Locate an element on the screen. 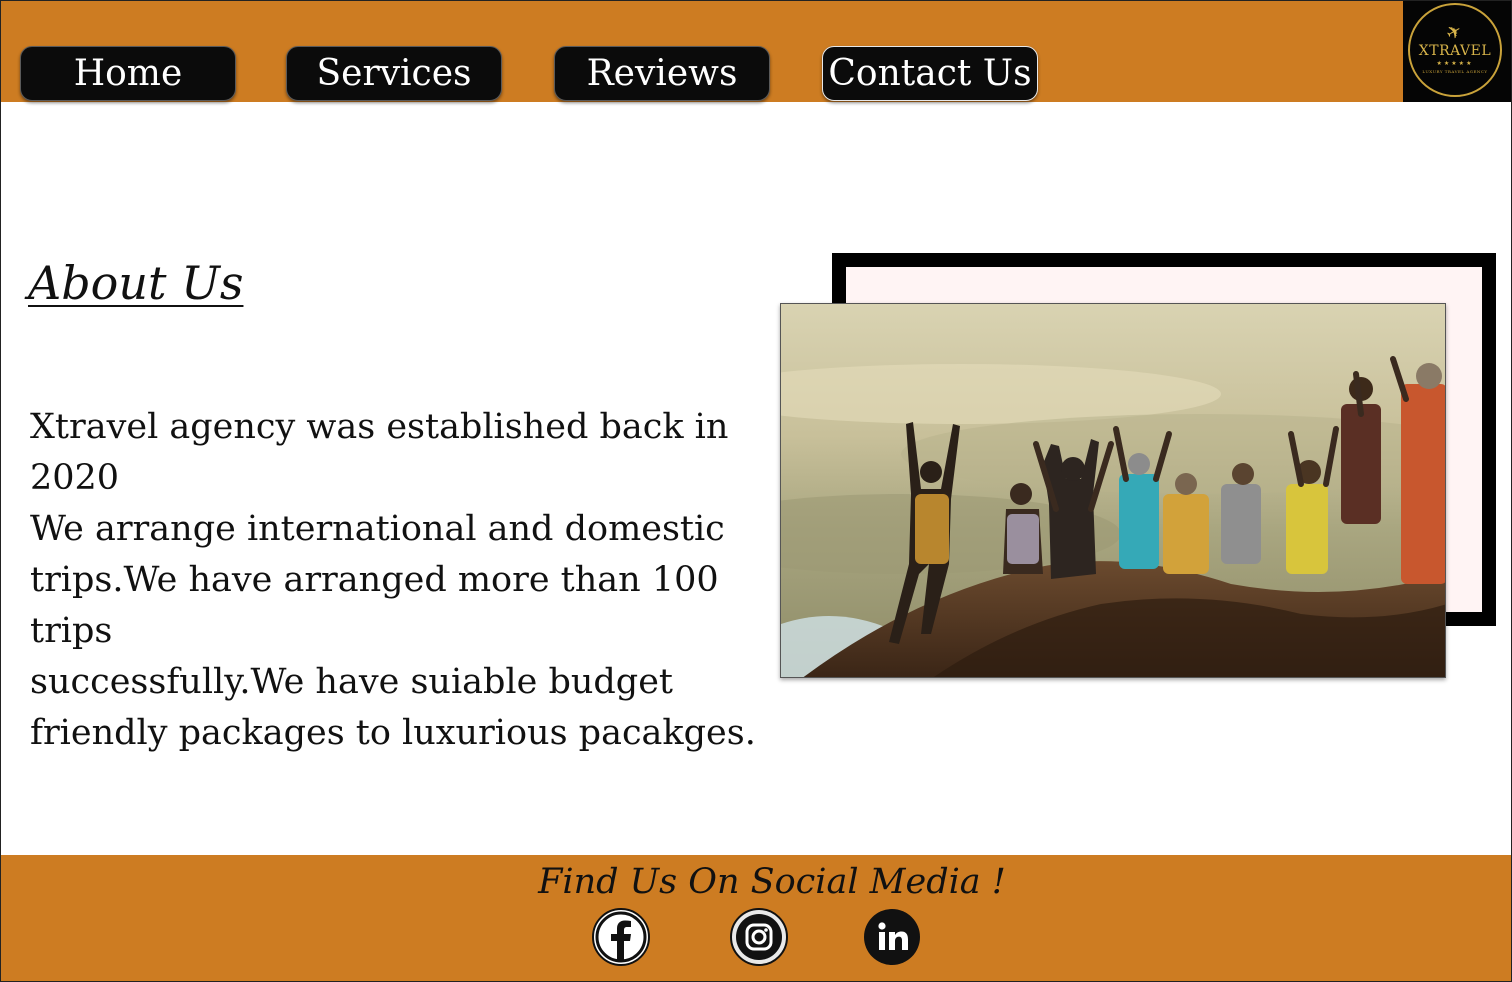 Image resolution: width=1512 pixels, height=982 pixels. nav-contact-label: Contact Us is located at coordinates (930, 73).